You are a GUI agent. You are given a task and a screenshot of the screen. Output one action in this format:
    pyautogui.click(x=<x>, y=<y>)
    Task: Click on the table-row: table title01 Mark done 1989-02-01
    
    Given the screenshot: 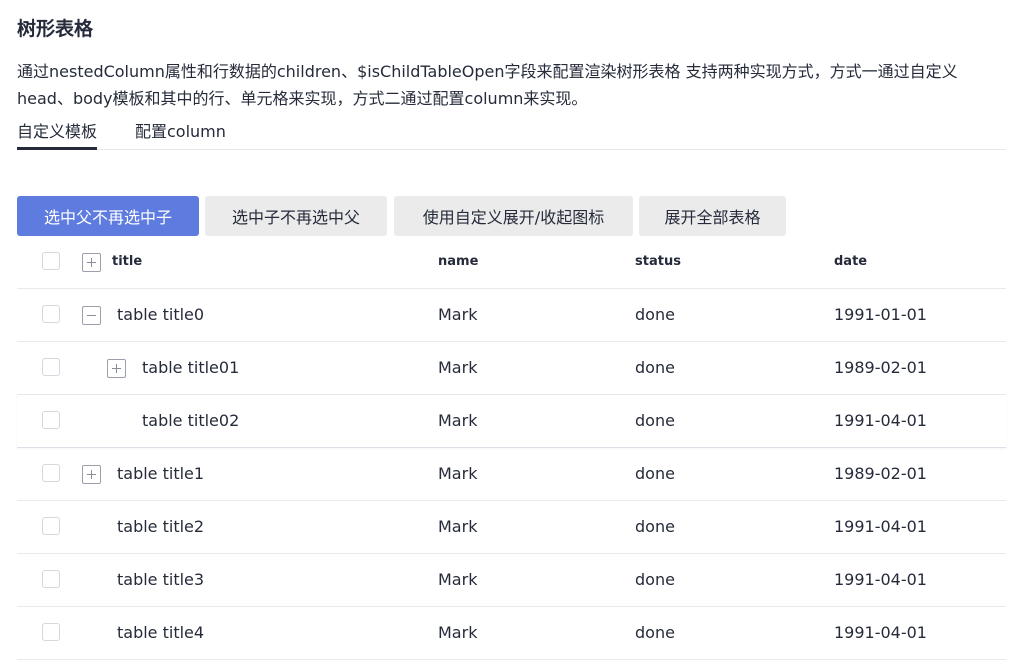 What is the action you would take?
    pyautogui.click(x=511, y=368)
    